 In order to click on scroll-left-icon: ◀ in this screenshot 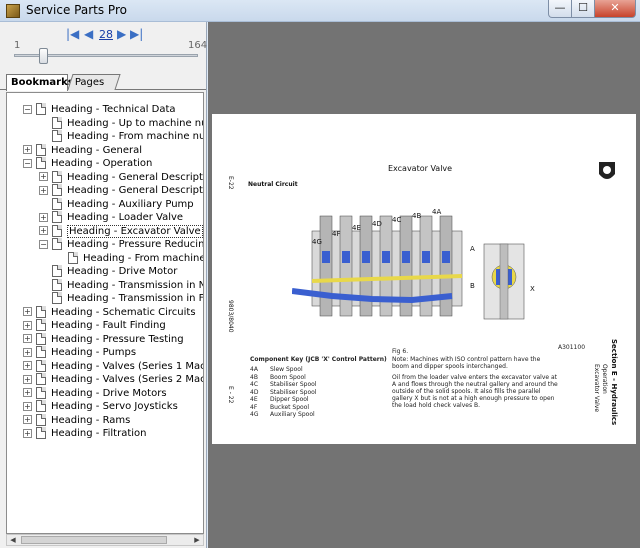, I will do `click(13, 540)`.